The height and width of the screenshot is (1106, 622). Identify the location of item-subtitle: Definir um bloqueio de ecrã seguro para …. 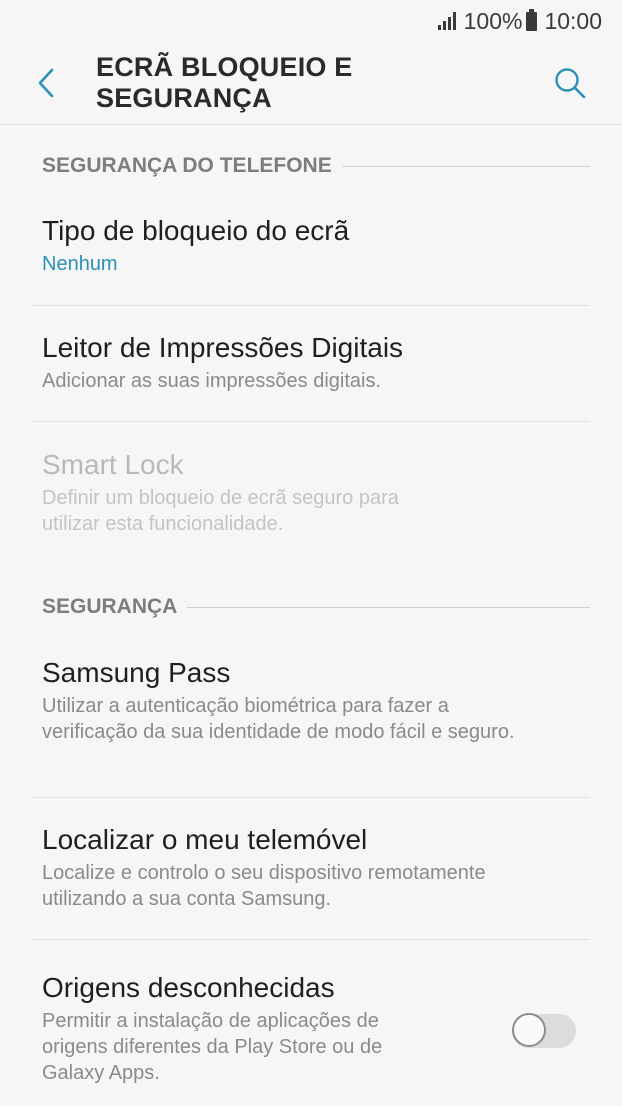
(220, 511).